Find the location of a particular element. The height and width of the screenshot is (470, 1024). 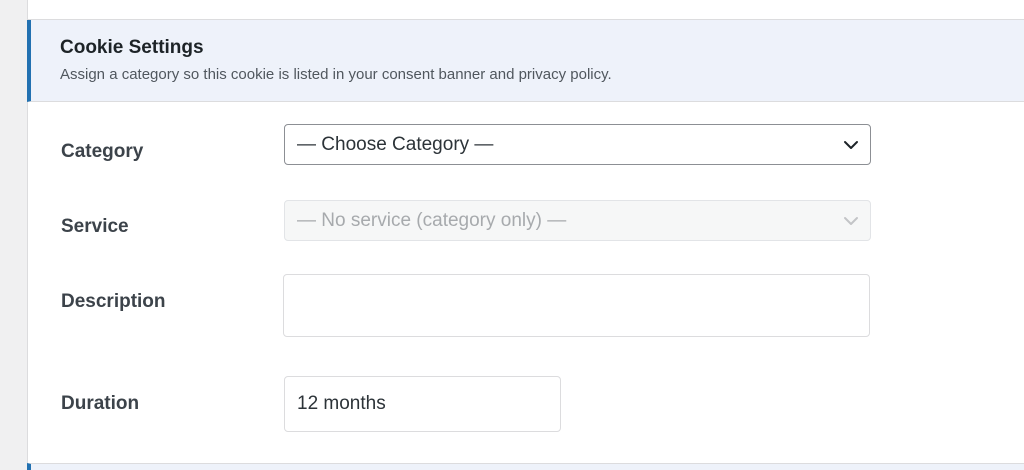

service-select: — No service (category only) — is located at coordinates (577, 220).